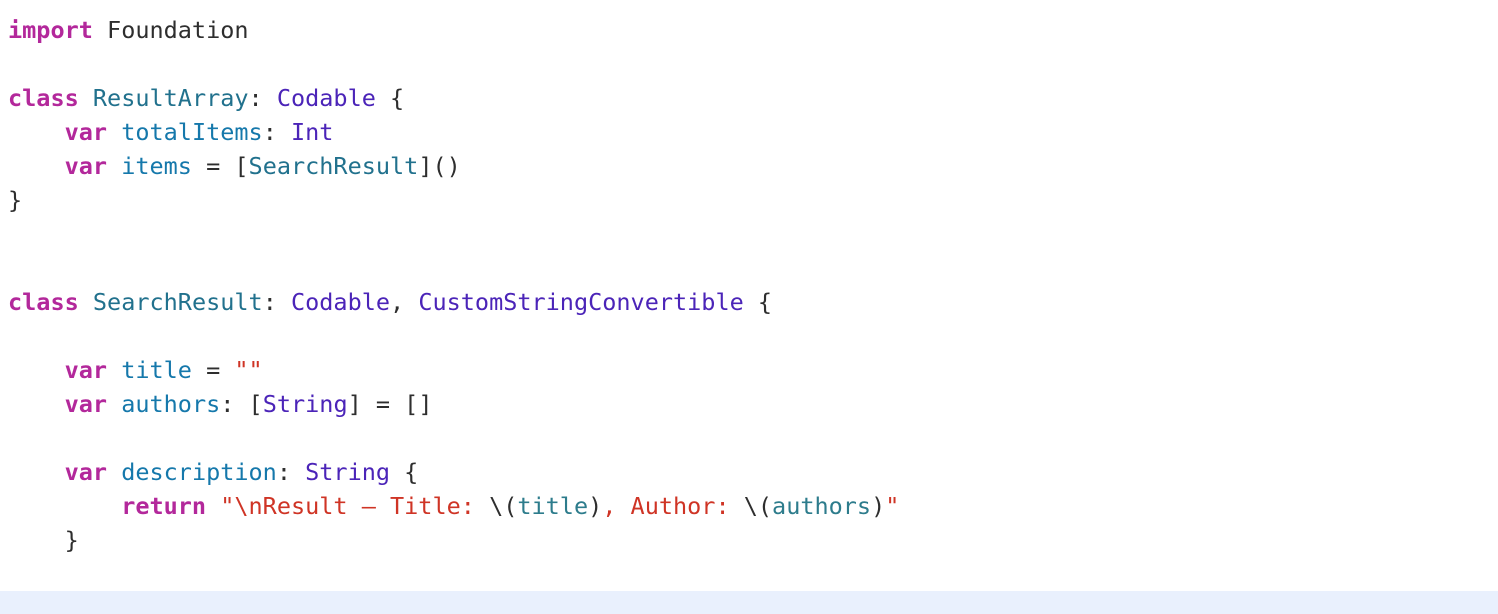 The height and width of the screenshot is (614, 1498). Describe the element at coordinates (753, 370) in the screenshot. I see `code-line: var title = ""` at that location.